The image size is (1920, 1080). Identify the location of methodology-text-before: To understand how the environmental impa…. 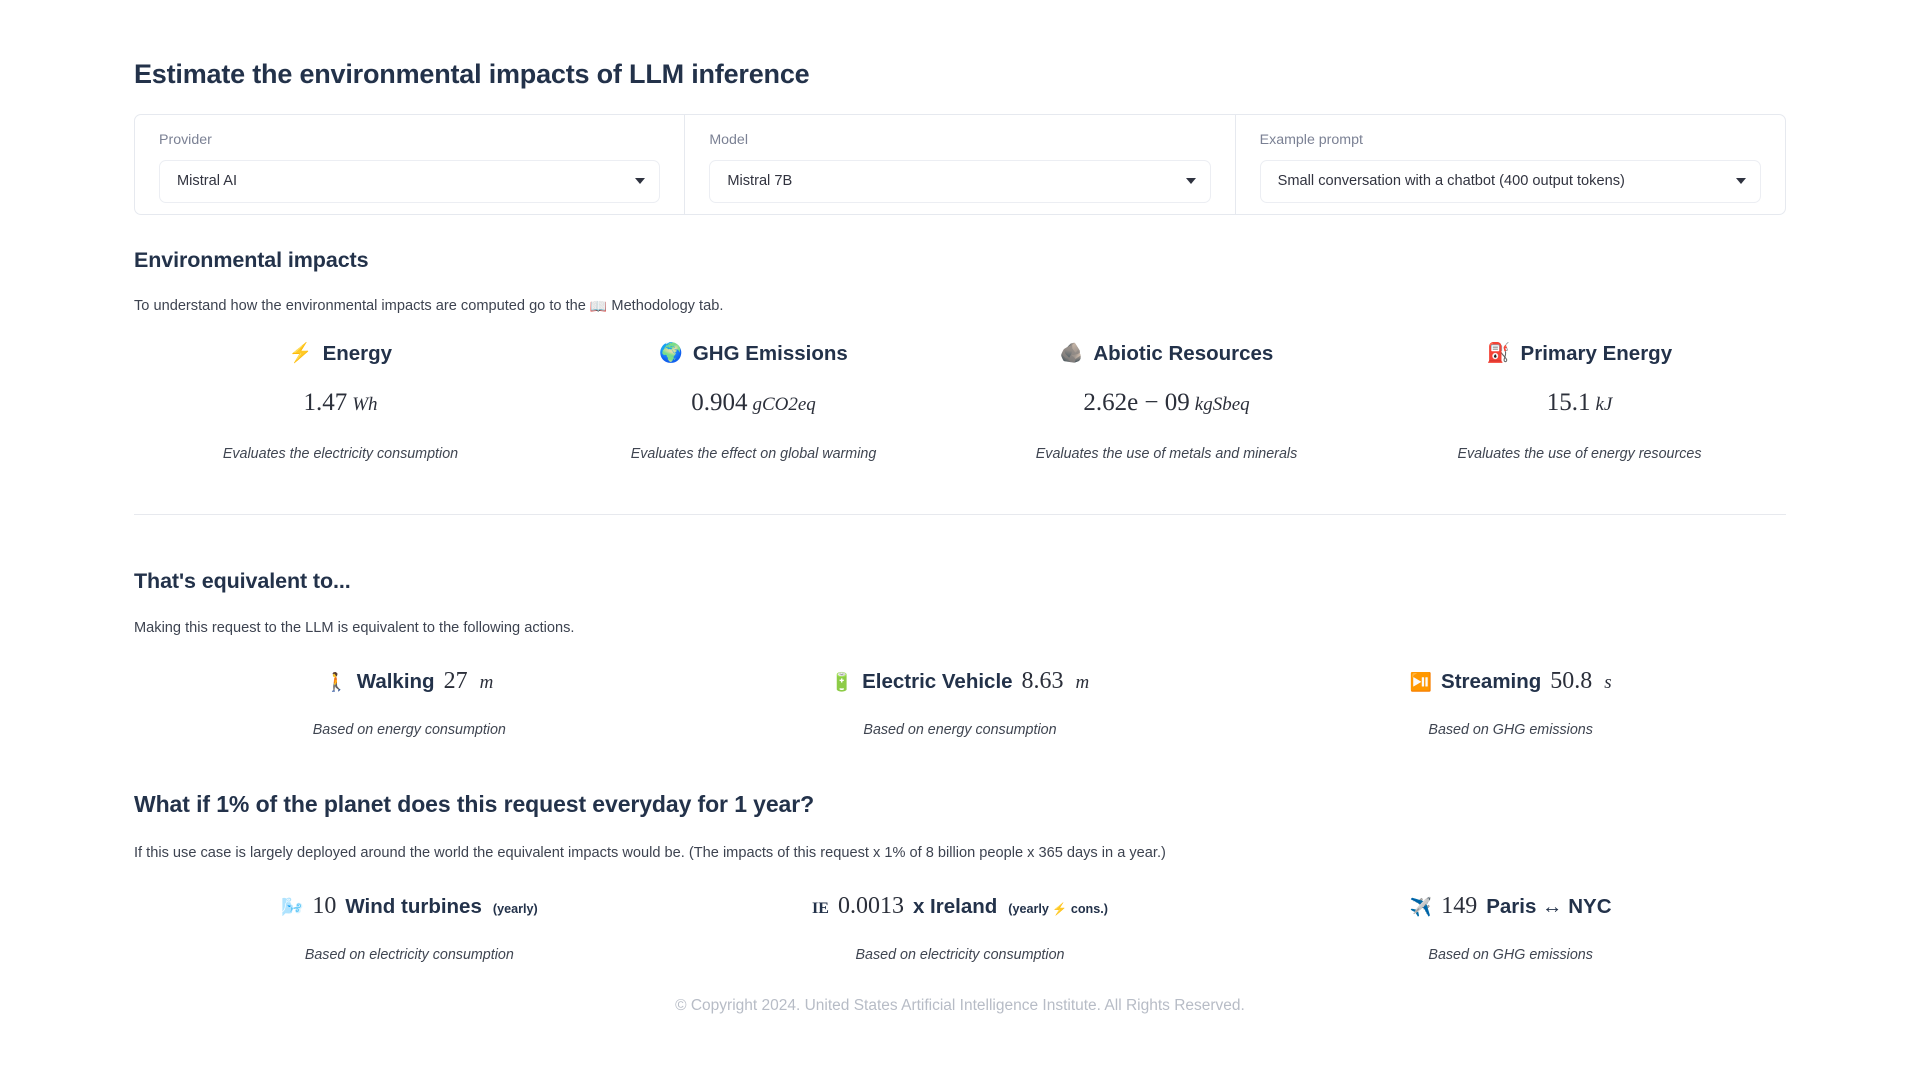
(362, 305).